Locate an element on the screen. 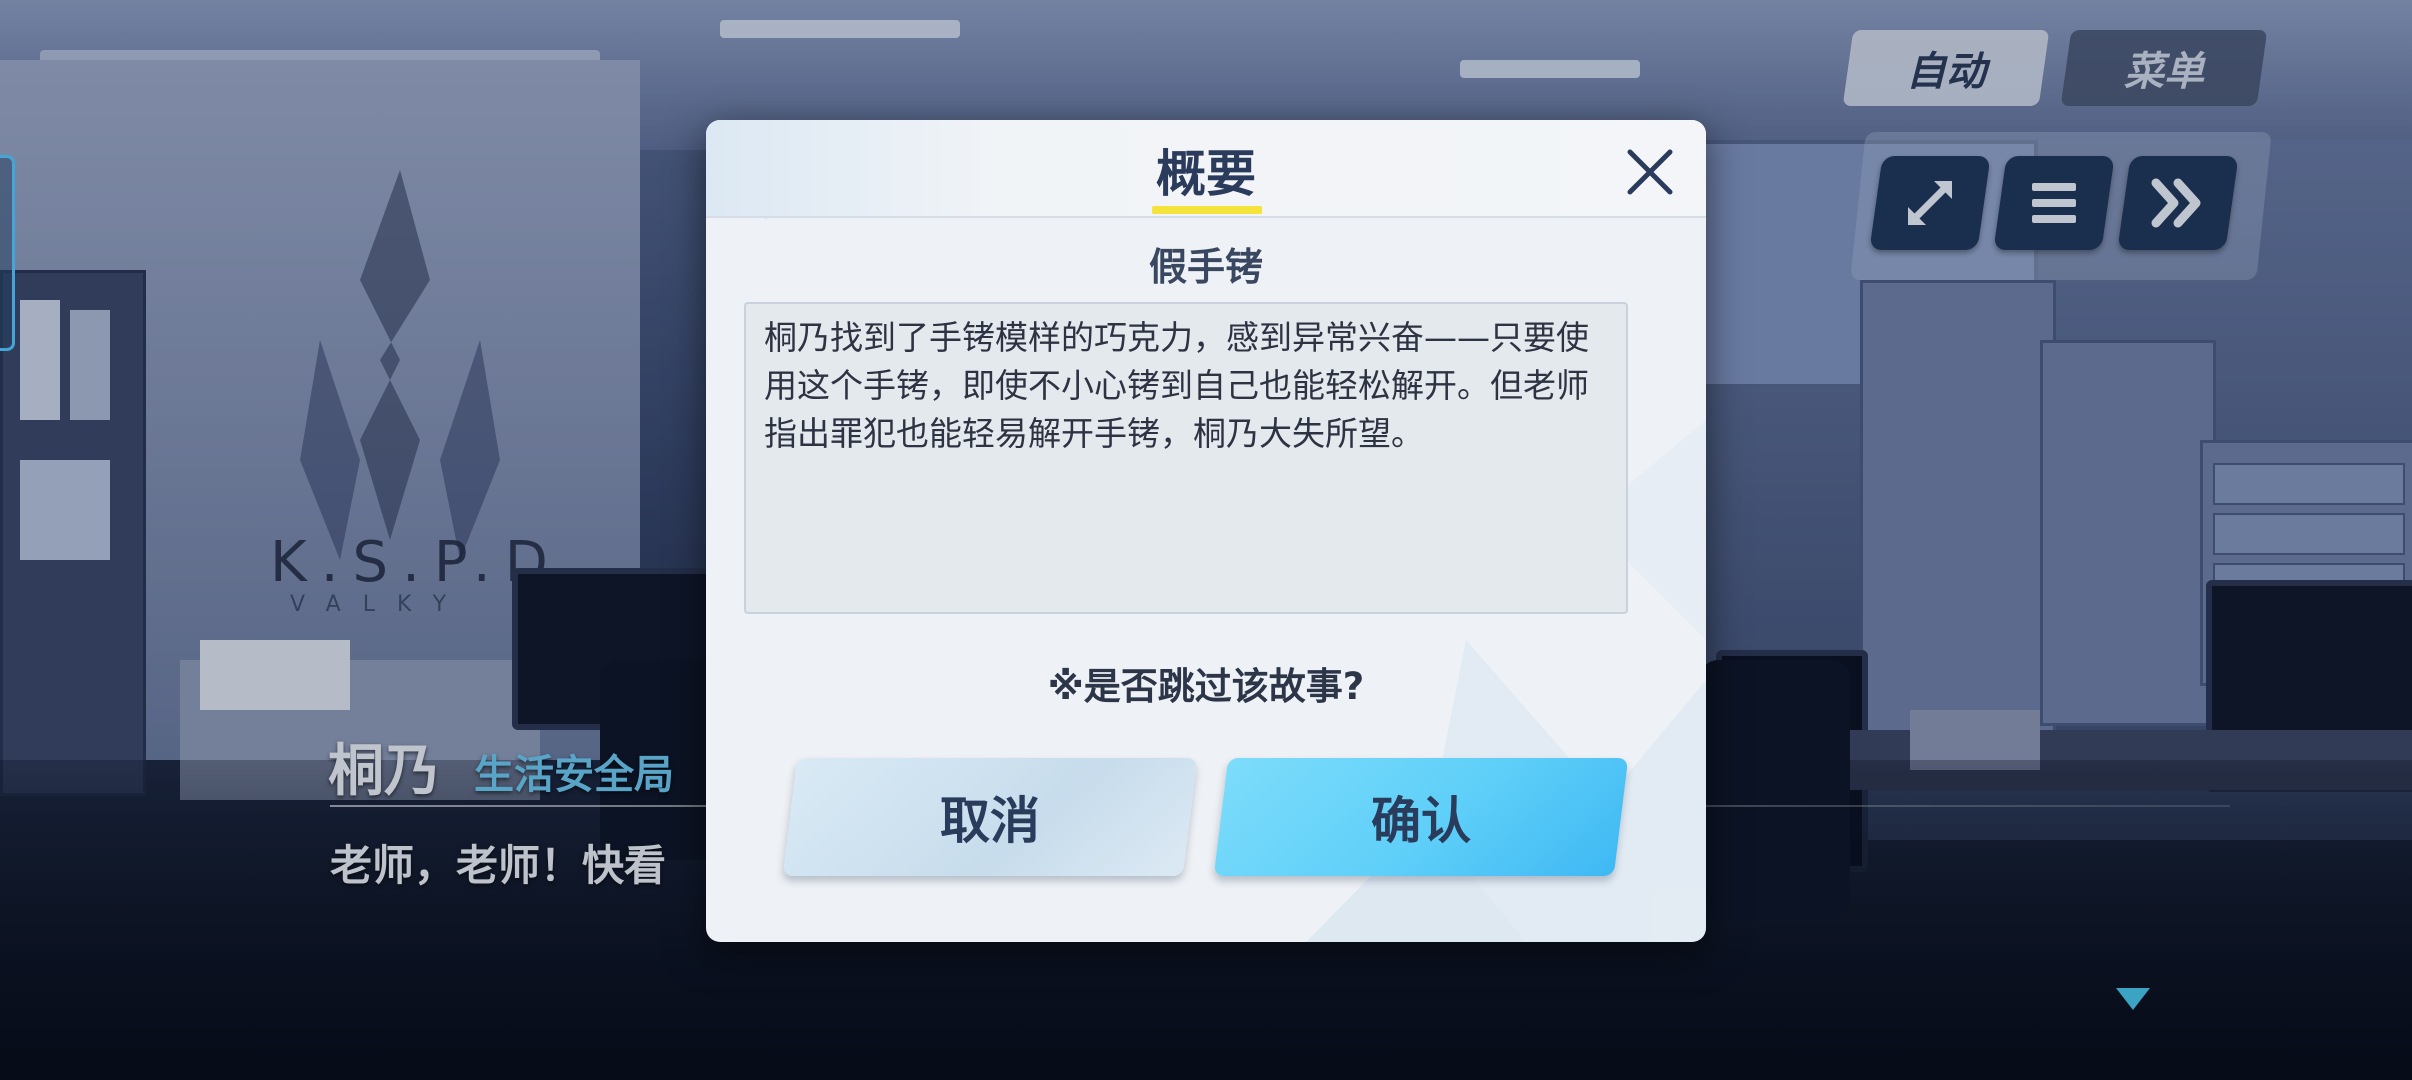 The width and height of the screenshot is (2412, 1080). story-title: 假手铐 is located at coordinates (1205, 267).